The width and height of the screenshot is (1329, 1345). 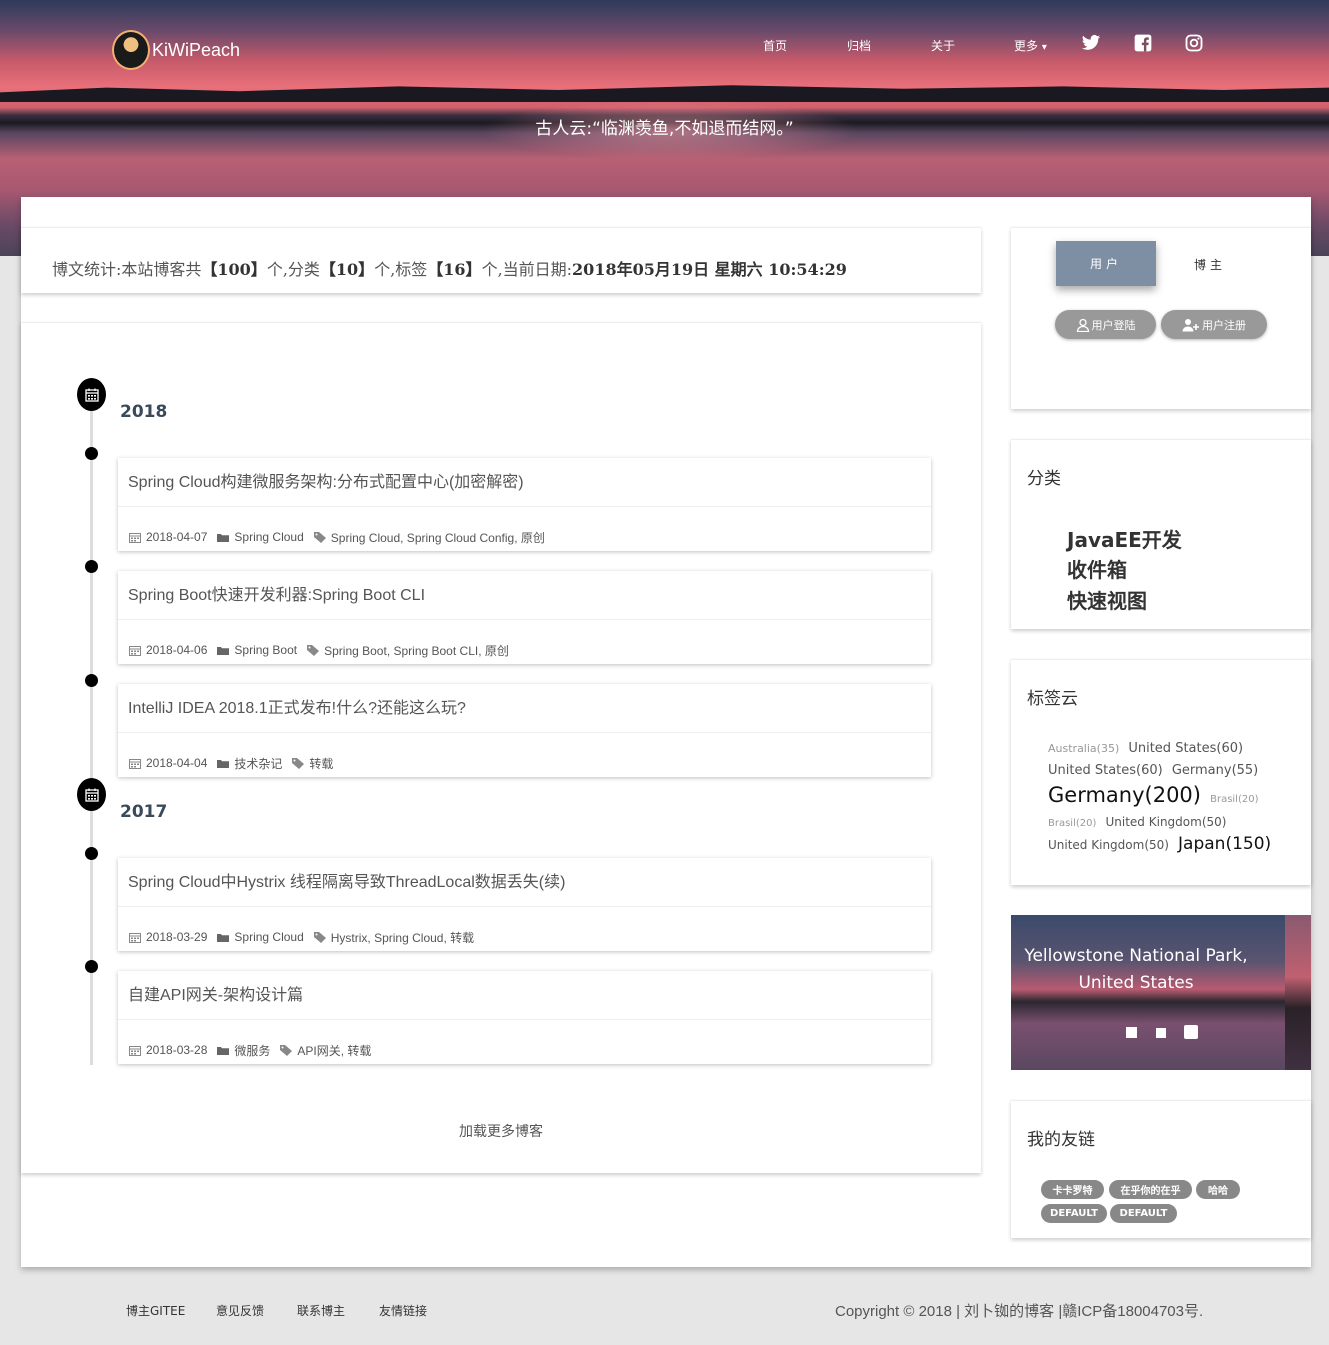 I want to click on post-tags: Spring Boot, Spring Boot CLI, 原创, so click(x=416, y=650).